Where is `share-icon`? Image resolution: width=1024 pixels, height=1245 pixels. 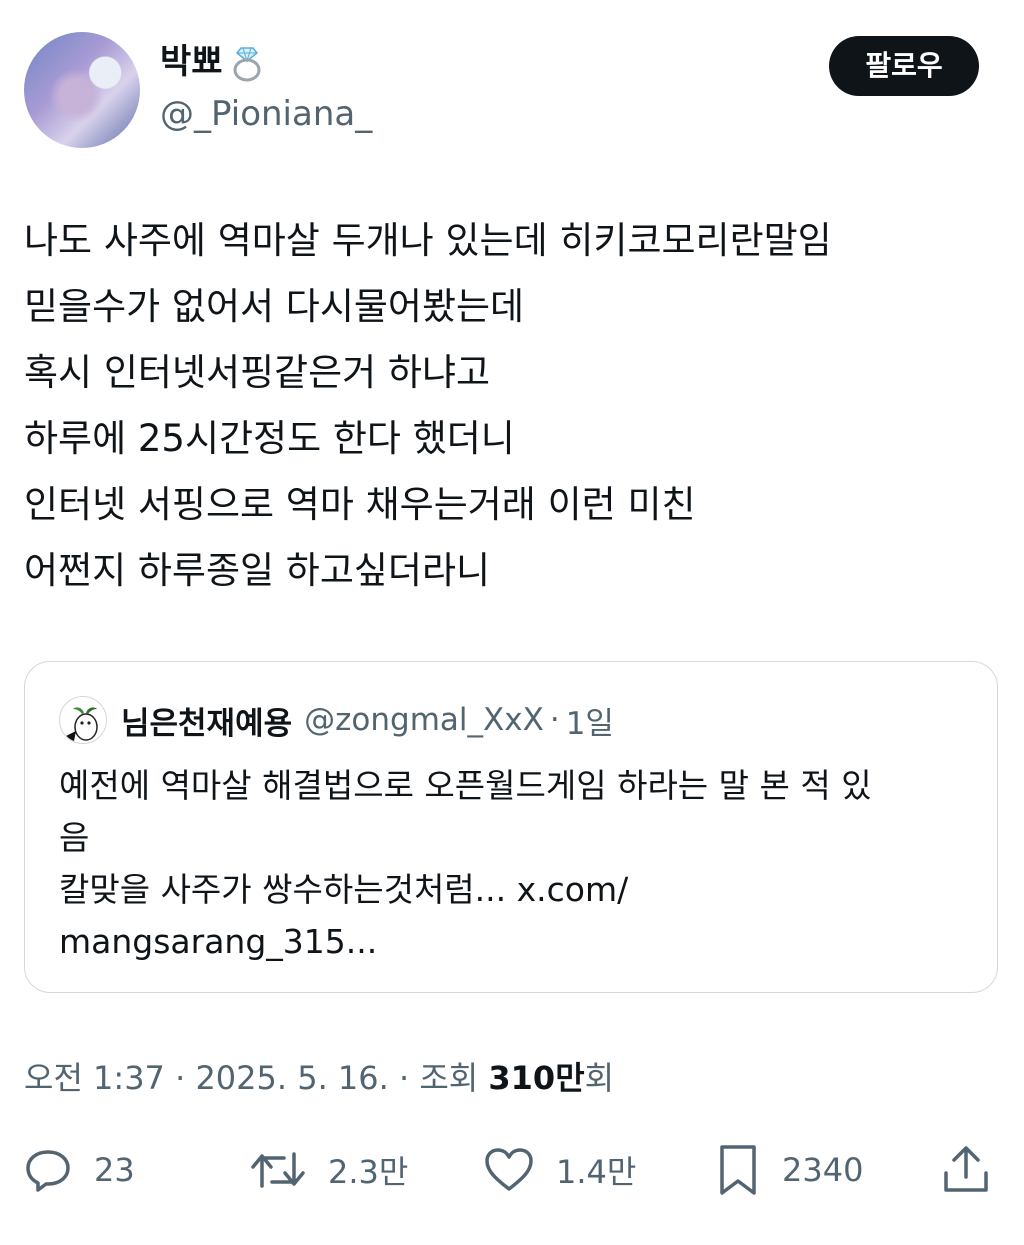 share-icon is located at coordinates (966, 1169).